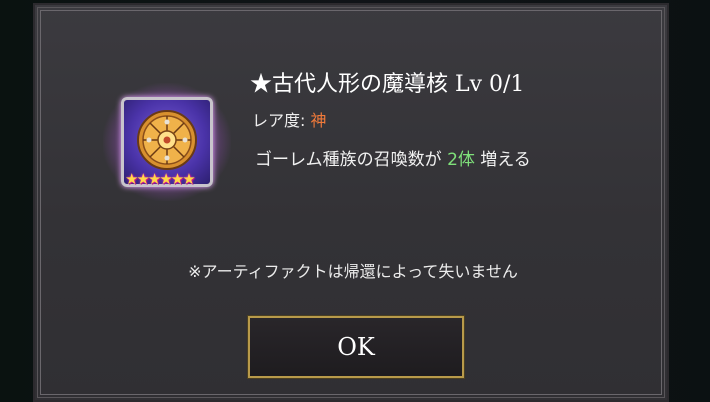  I want to click on star-rating: ★★★★★★, so click(160, 179).